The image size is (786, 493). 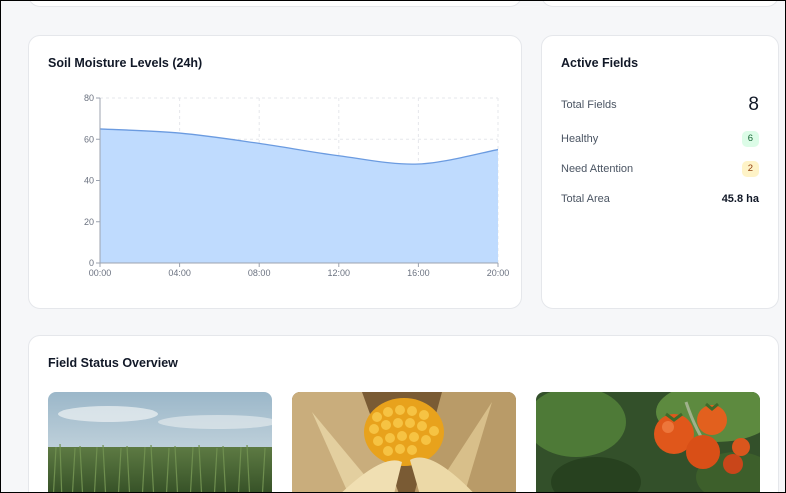 I want to click on x-tick-label: 16:00, so click(x=418, y=273).